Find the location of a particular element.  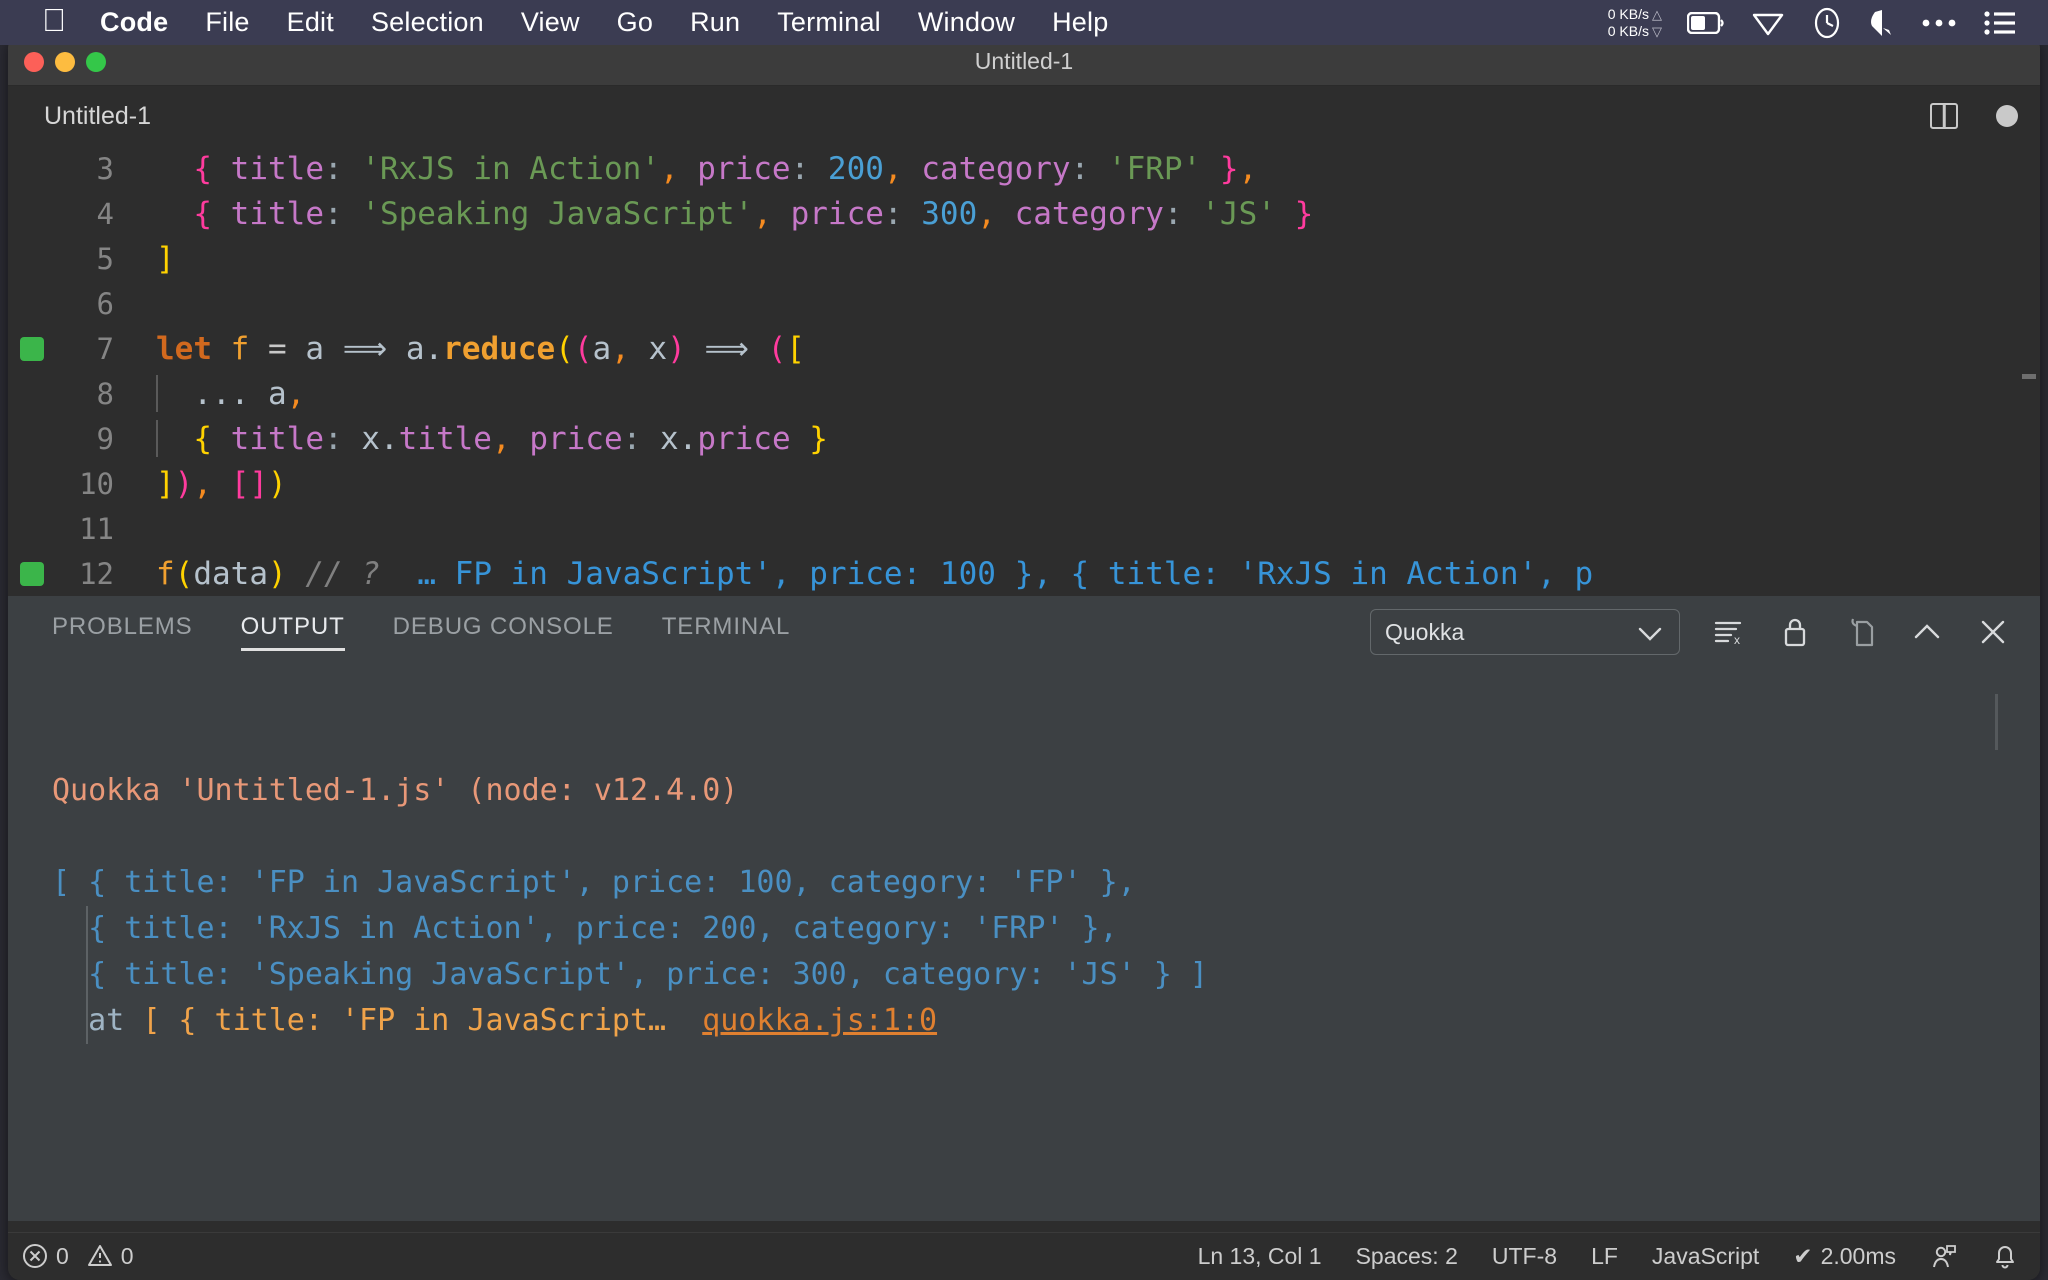

status-language-mode: JavaScript is located at coordinates (1705, 1256).